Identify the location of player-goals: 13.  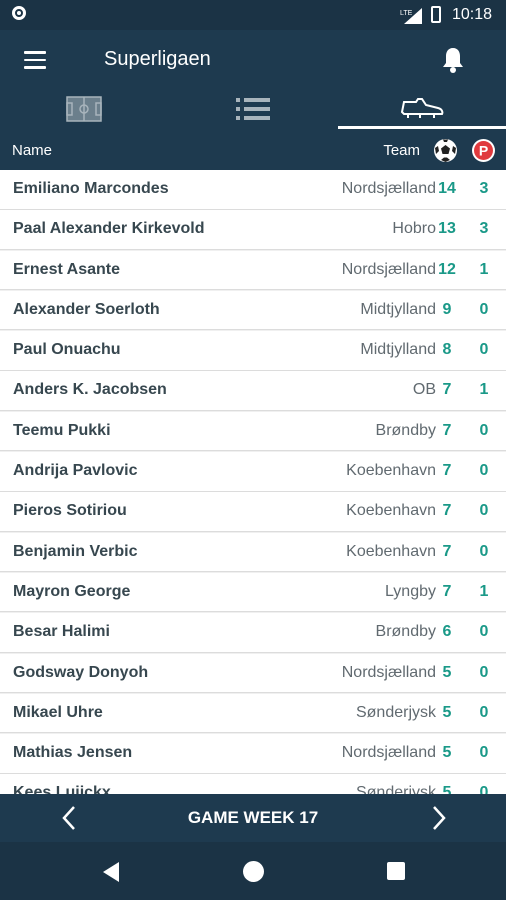
(447, 229).